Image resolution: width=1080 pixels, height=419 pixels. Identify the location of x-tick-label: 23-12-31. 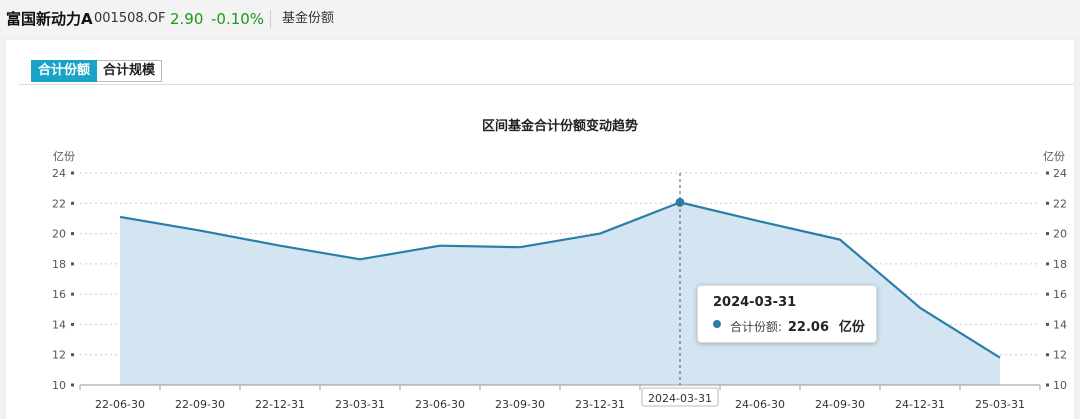
(600, 404).